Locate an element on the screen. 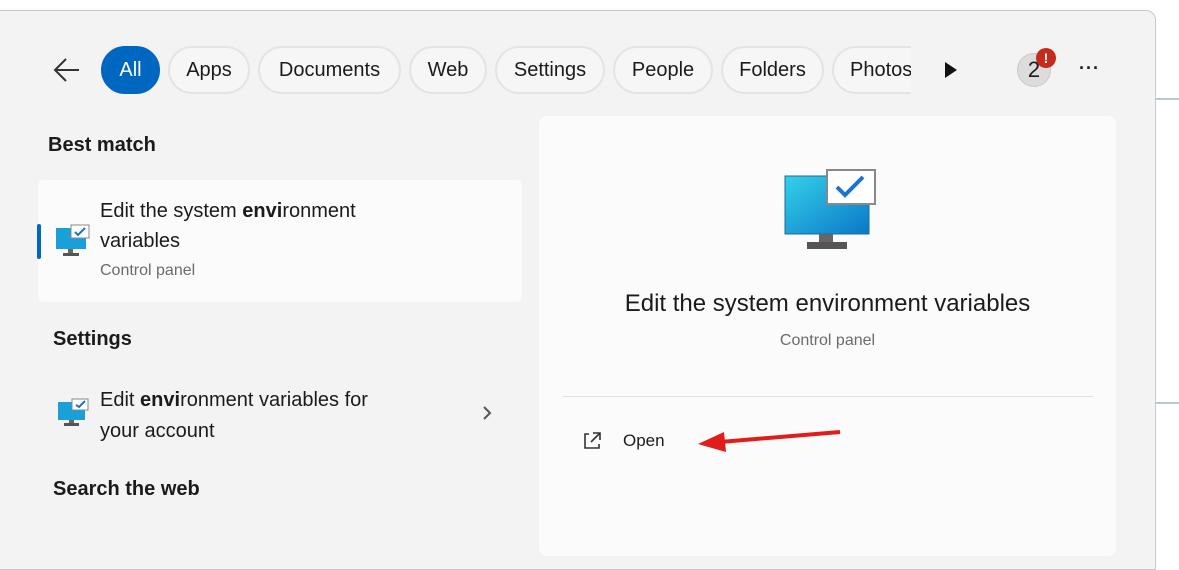 Image resolution: width=1179 pixels, height=570 pixels. scroll-tabs-button is located at coordinates (950, 72).